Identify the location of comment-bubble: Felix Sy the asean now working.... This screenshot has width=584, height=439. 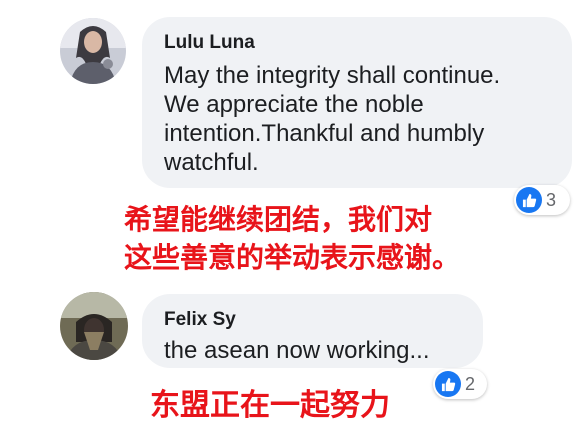
(312, 331).